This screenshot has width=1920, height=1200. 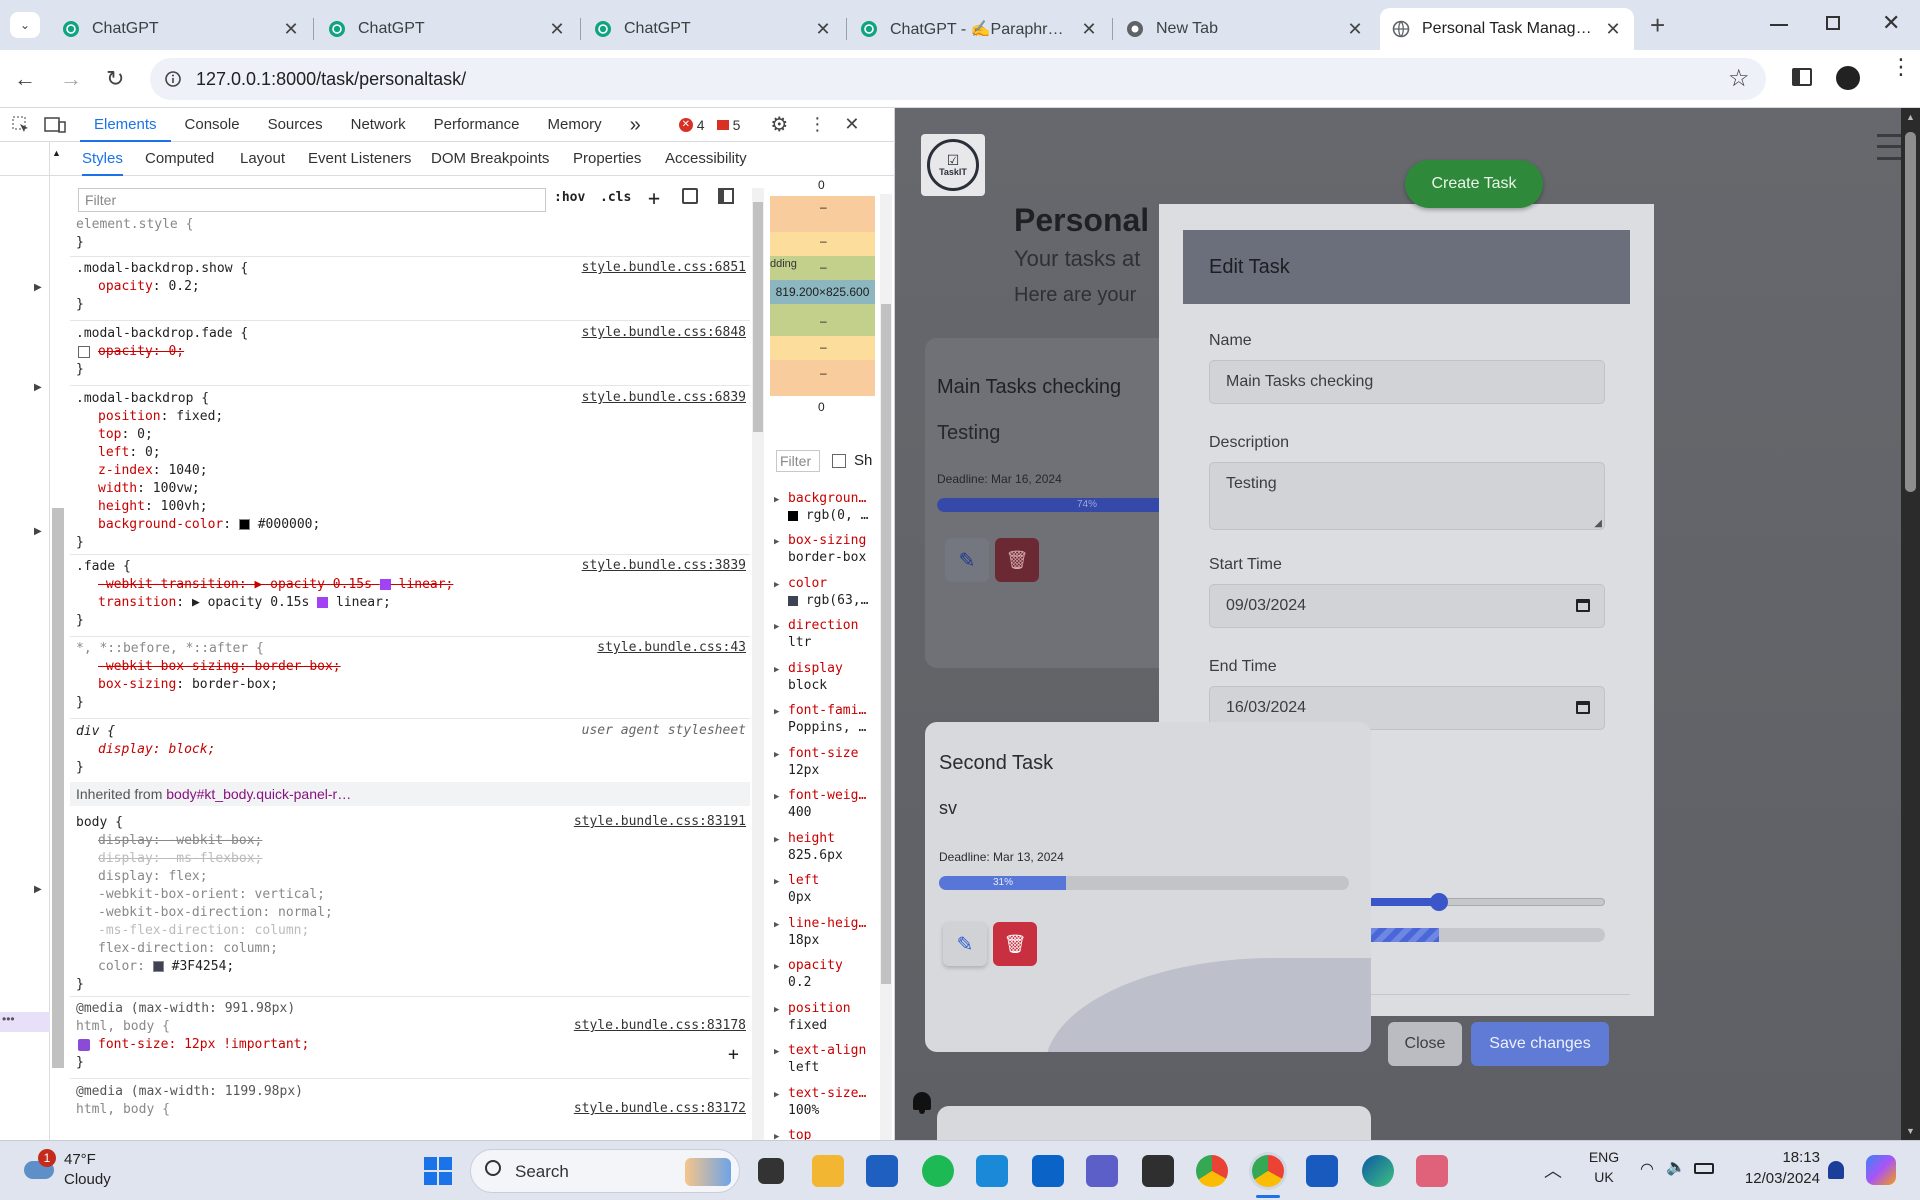 I want to click on subtab-layout: Layout, so click(x=262, y=159).